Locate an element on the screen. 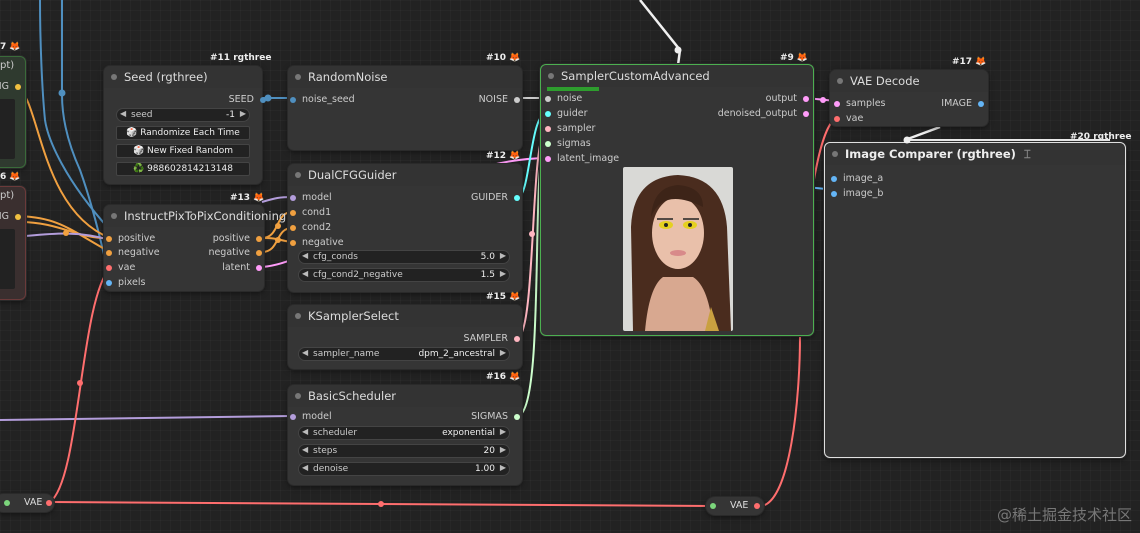 Image resolution: width=1140 pixels, height=533 pixels. ksampler-select-output: SAMPLER is located at coordinates (491, 338).